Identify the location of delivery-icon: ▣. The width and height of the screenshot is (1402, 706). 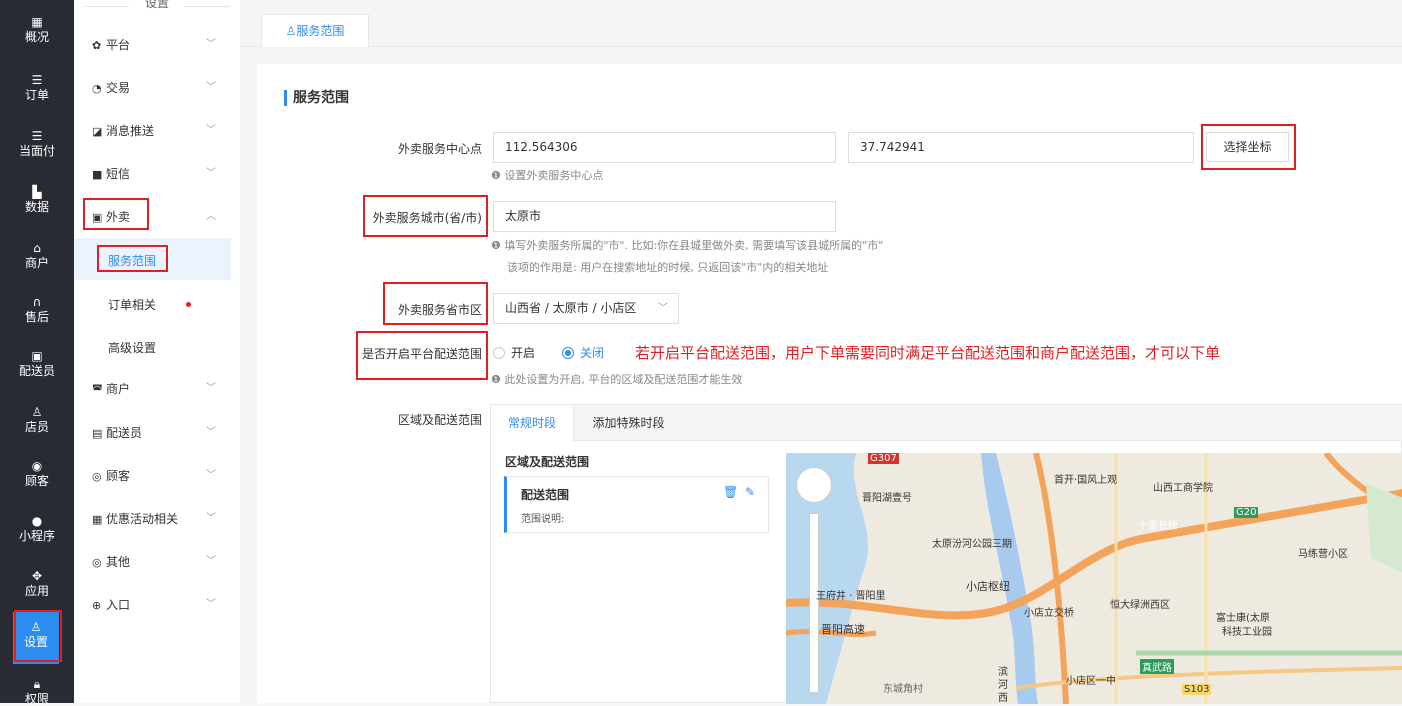
(37, 356).